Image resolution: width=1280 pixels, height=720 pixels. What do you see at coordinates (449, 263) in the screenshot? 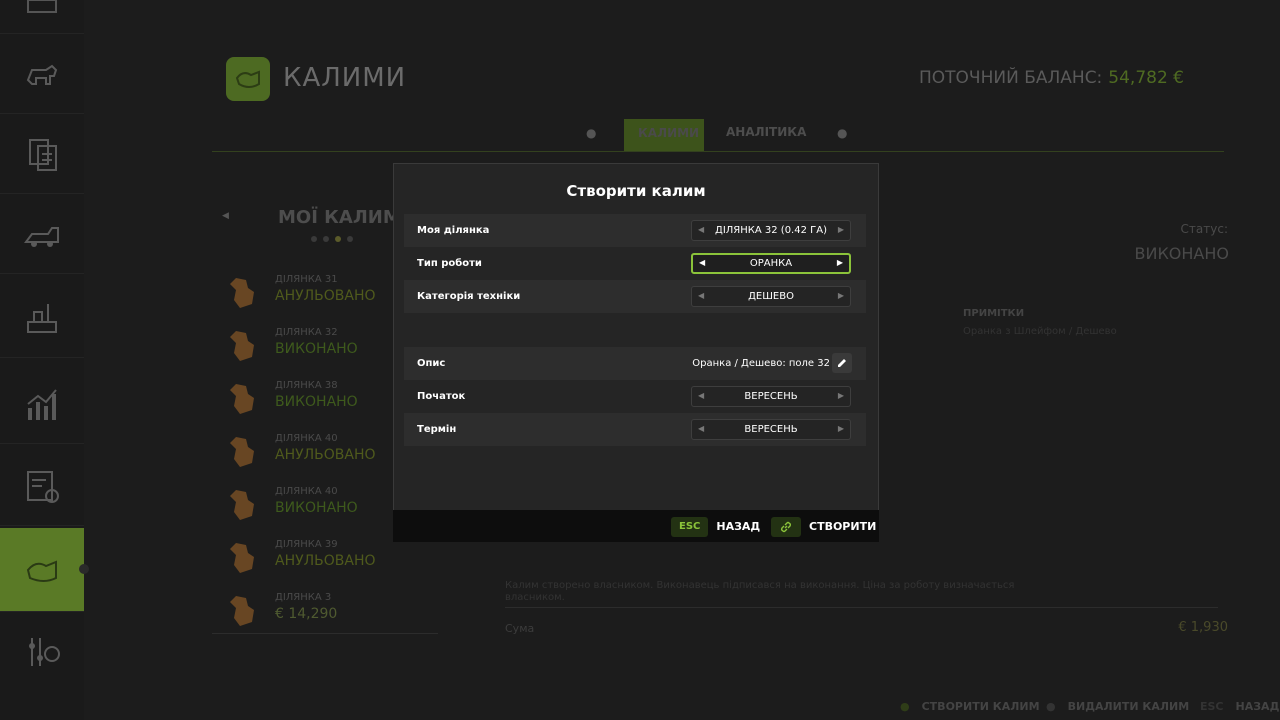
I see `row-label: Тип роботи` at bounding box center [449, 263].